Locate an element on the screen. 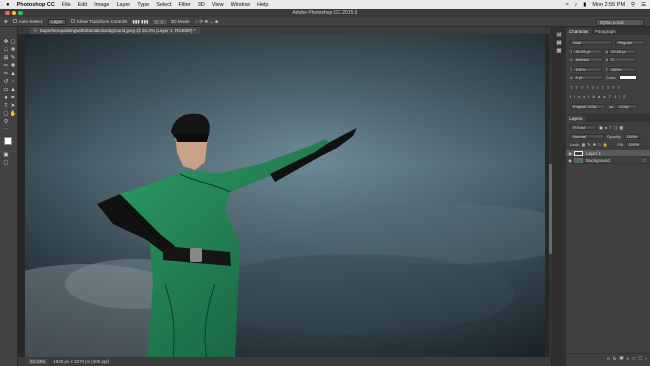 The image size is (650, 366). filter-icons: ▣●T▢▩ is located at coordinates (612, 127).